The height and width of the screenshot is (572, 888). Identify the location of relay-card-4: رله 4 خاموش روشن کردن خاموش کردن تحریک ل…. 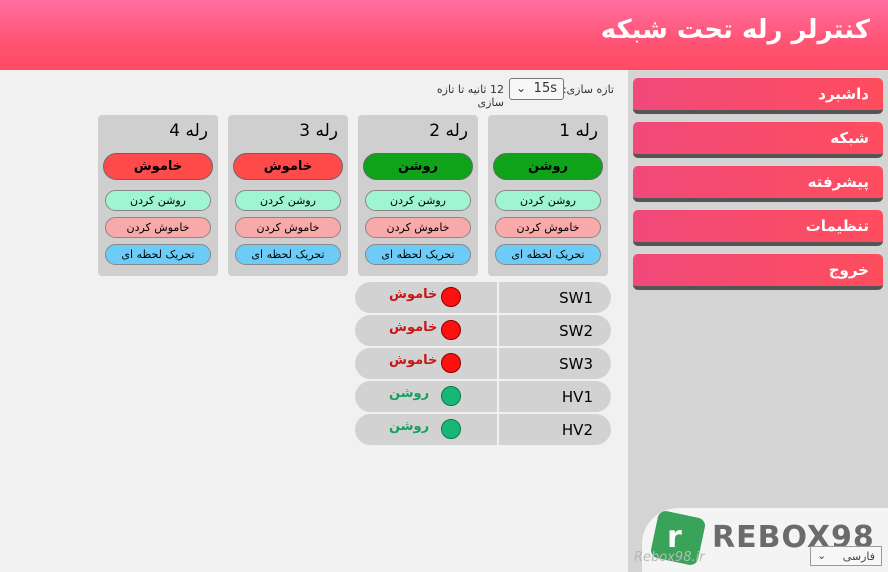
(158, 195).